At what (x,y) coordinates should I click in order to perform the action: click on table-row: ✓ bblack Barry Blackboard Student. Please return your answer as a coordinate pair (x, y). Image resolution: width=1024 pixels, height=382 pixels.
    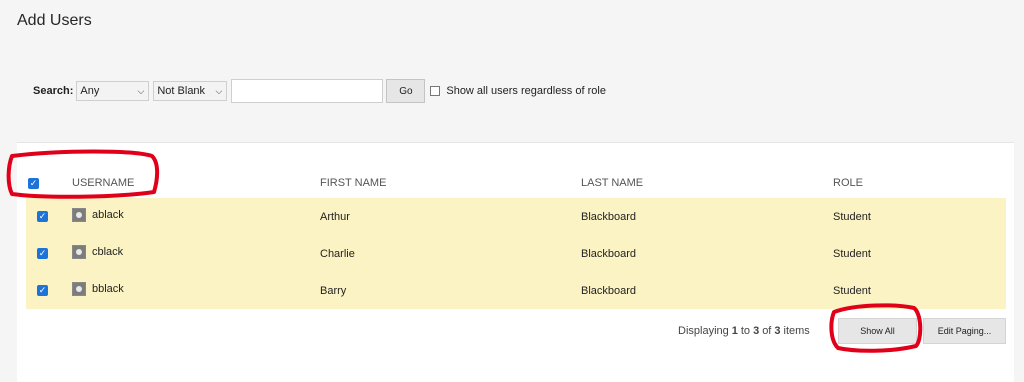
    Looking at the image, I should click on (516, 290).